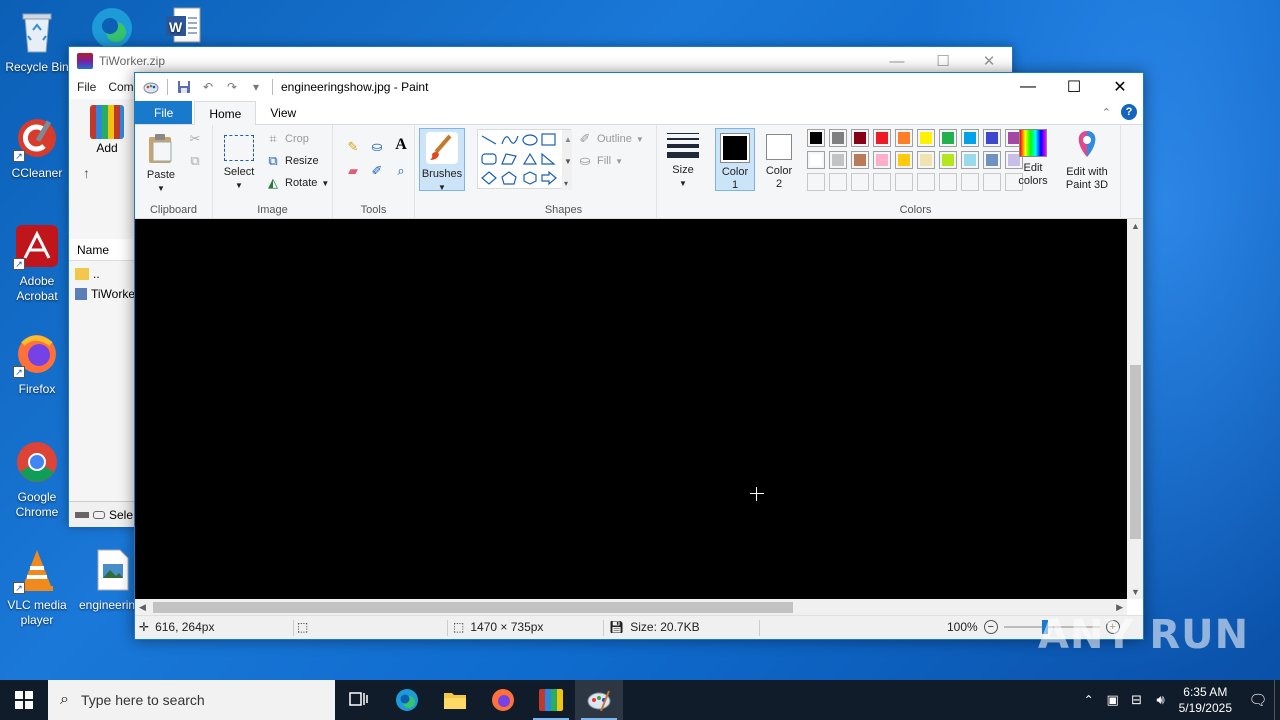 The image size is (1280, 720). I want to click on save-icon, so click(184, 87).